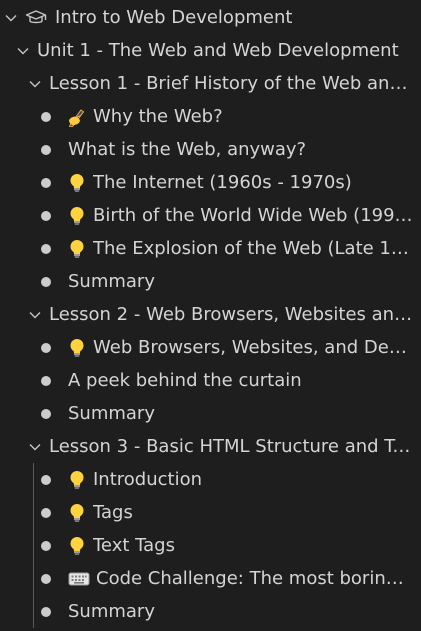 This screenshot has height=631, width=421. What do you see at coordinates (158, 116) in the screenshot?
I see `page-label: Why the Web?` at bounding box center [158, 116].